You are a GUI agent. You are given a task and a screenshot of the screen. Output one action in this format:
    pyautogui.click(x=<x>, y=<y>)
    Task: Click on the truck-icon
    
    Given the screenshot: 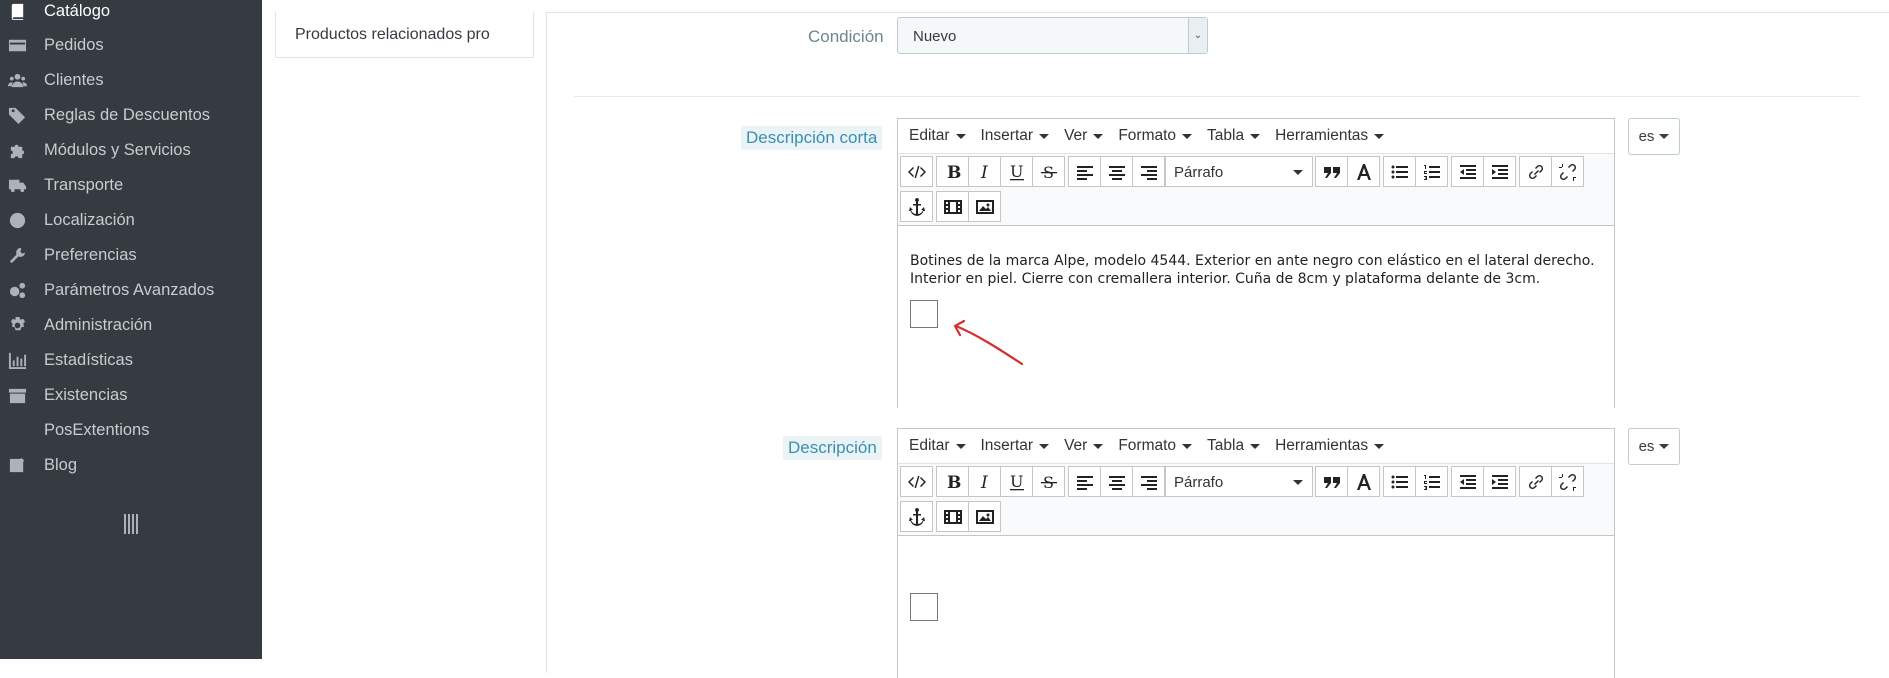 What is the action you would take?
    pyautogui.click(x=17, y=186)
    